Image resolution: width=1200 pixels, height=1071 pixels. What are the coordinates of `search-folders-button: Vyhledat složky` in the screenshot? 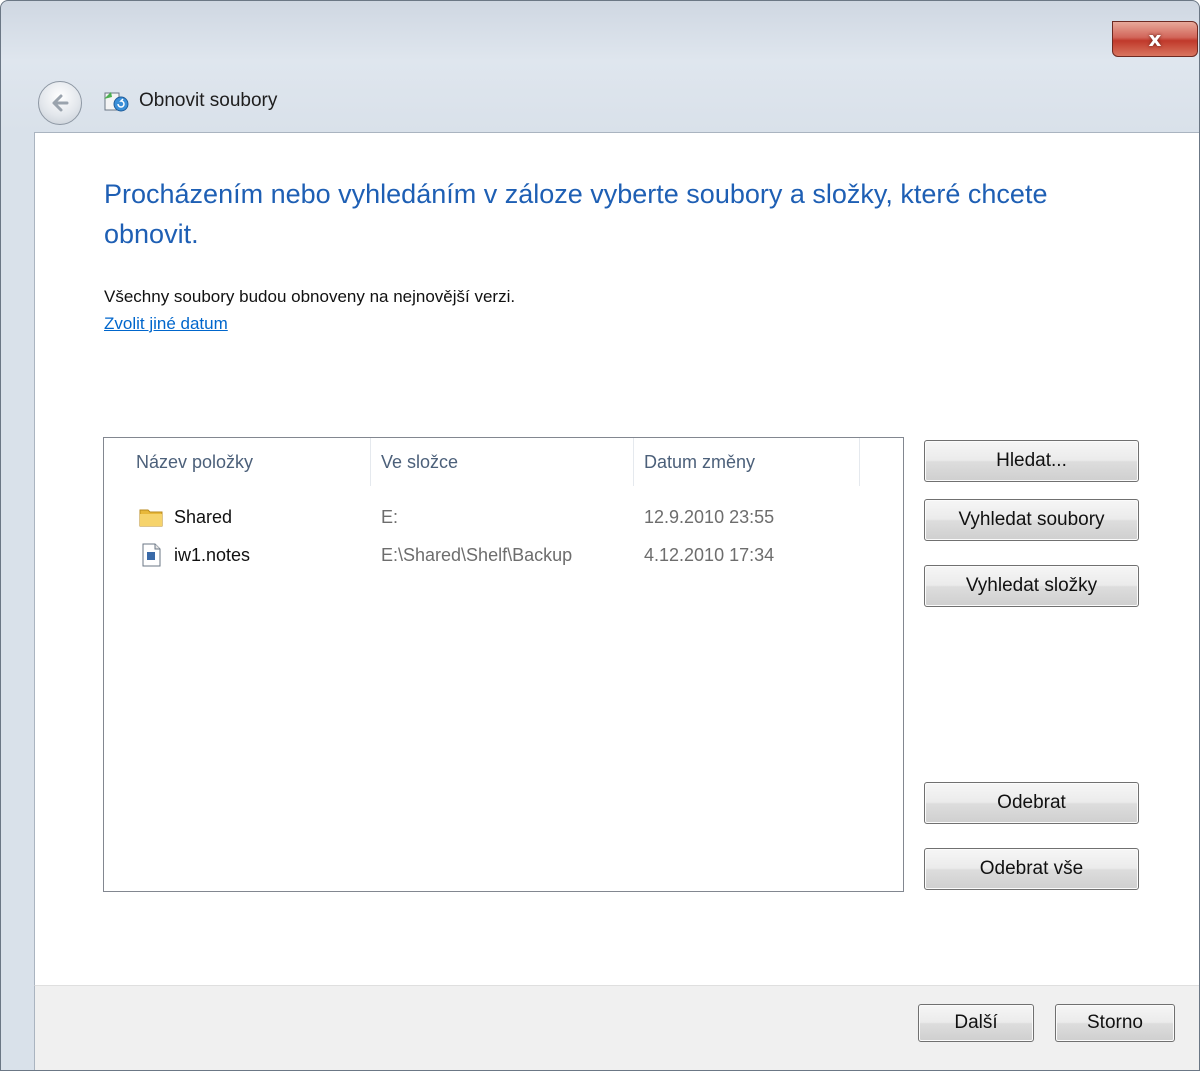 It's located at (1031, 586).